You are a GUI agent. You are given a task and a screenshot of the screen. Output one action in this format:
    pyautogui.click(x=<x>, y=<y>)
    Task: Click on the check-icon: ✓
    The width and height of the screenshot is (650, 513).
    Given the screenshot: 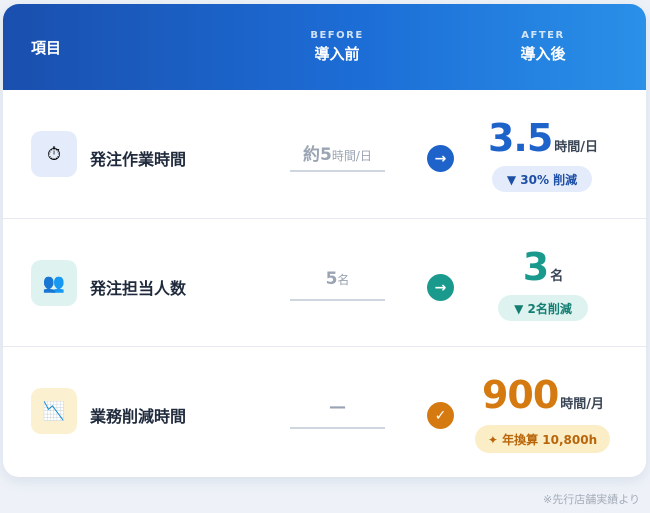 What is the action you would take?
    pyautogui.click(x=440, y=415)
    